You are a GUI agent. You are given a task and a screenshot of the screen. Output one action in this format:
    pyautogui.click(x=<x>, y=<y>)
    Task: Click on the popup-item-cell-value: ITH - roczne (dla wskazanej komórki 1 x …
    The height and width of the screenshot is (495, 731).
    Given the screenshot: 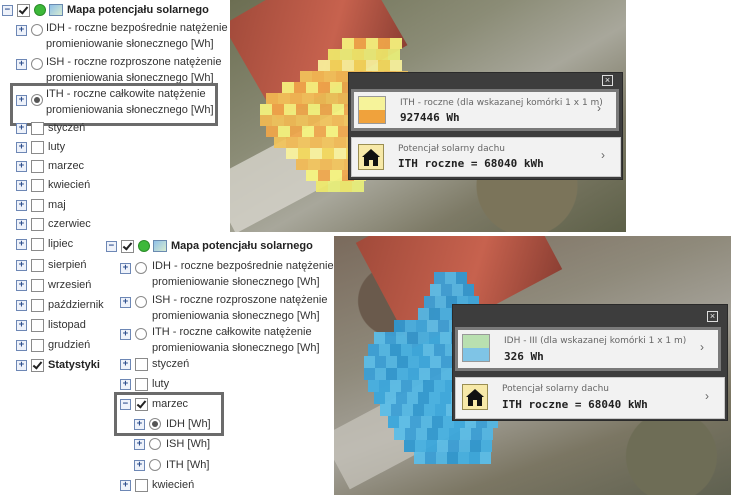 What is the action you would take?
    pyautogui.click(x=485, y=110)
    